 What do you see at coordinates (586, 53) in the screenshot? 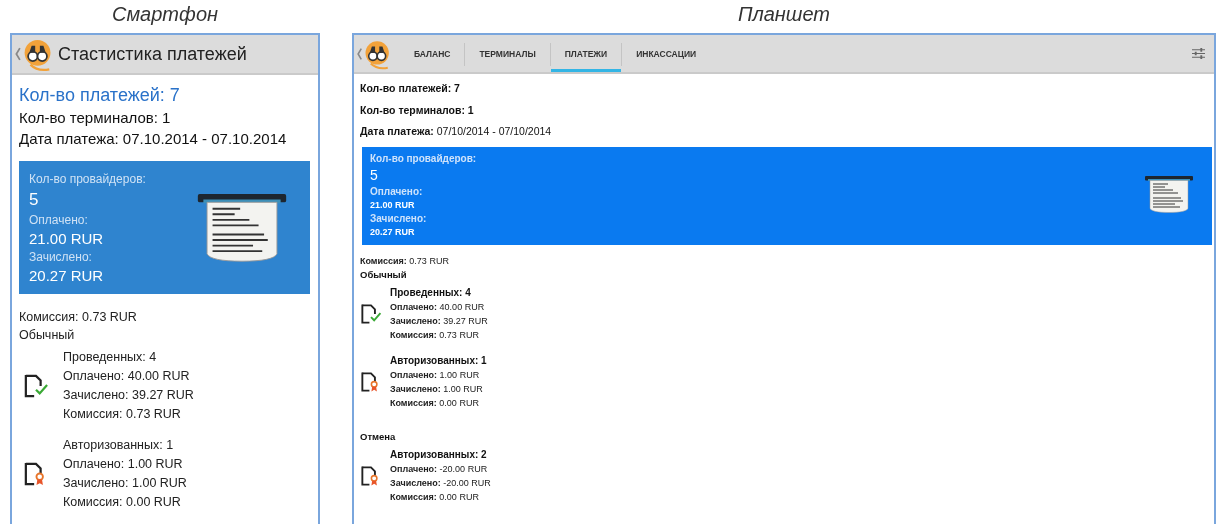
I see `tab: ПЛАТЕЖИ` at bounding box center [586, 53].